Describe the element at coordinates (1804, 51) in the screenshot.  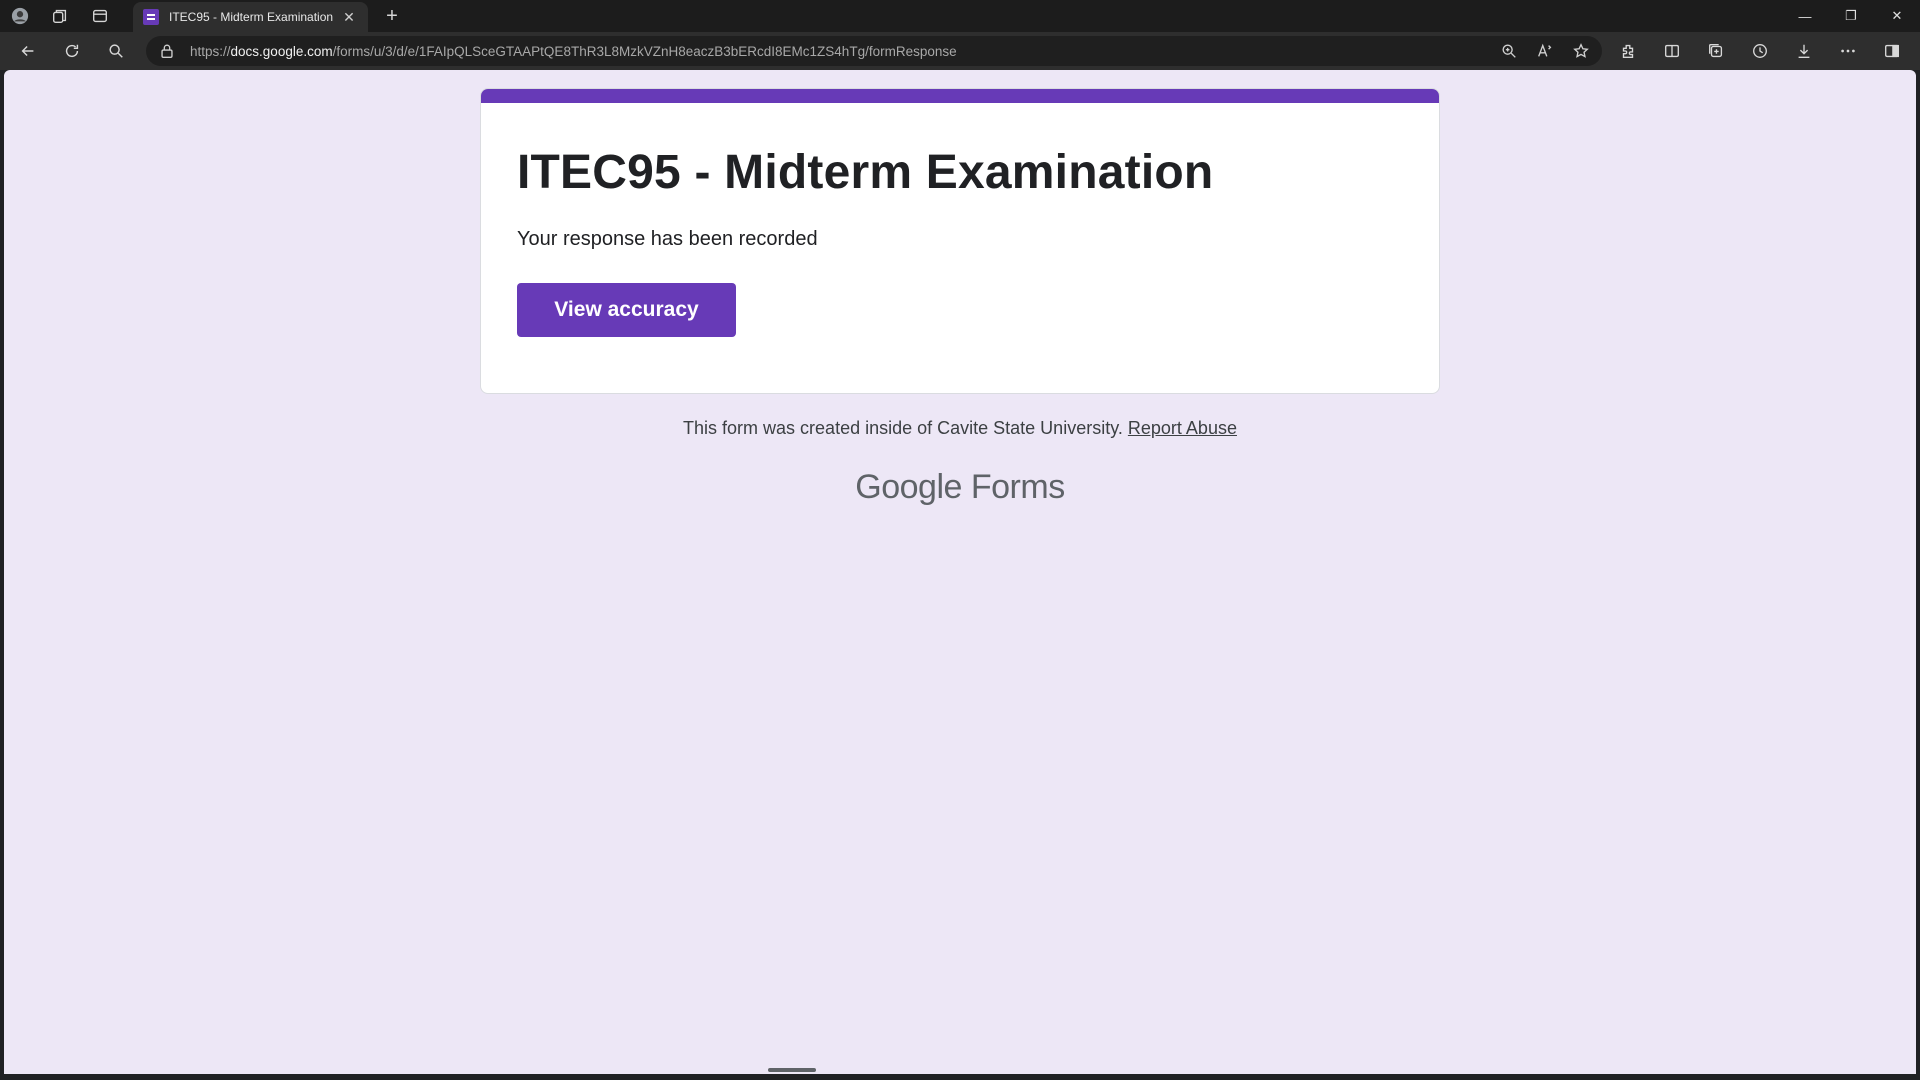
I see `downloads-icon` at that location.